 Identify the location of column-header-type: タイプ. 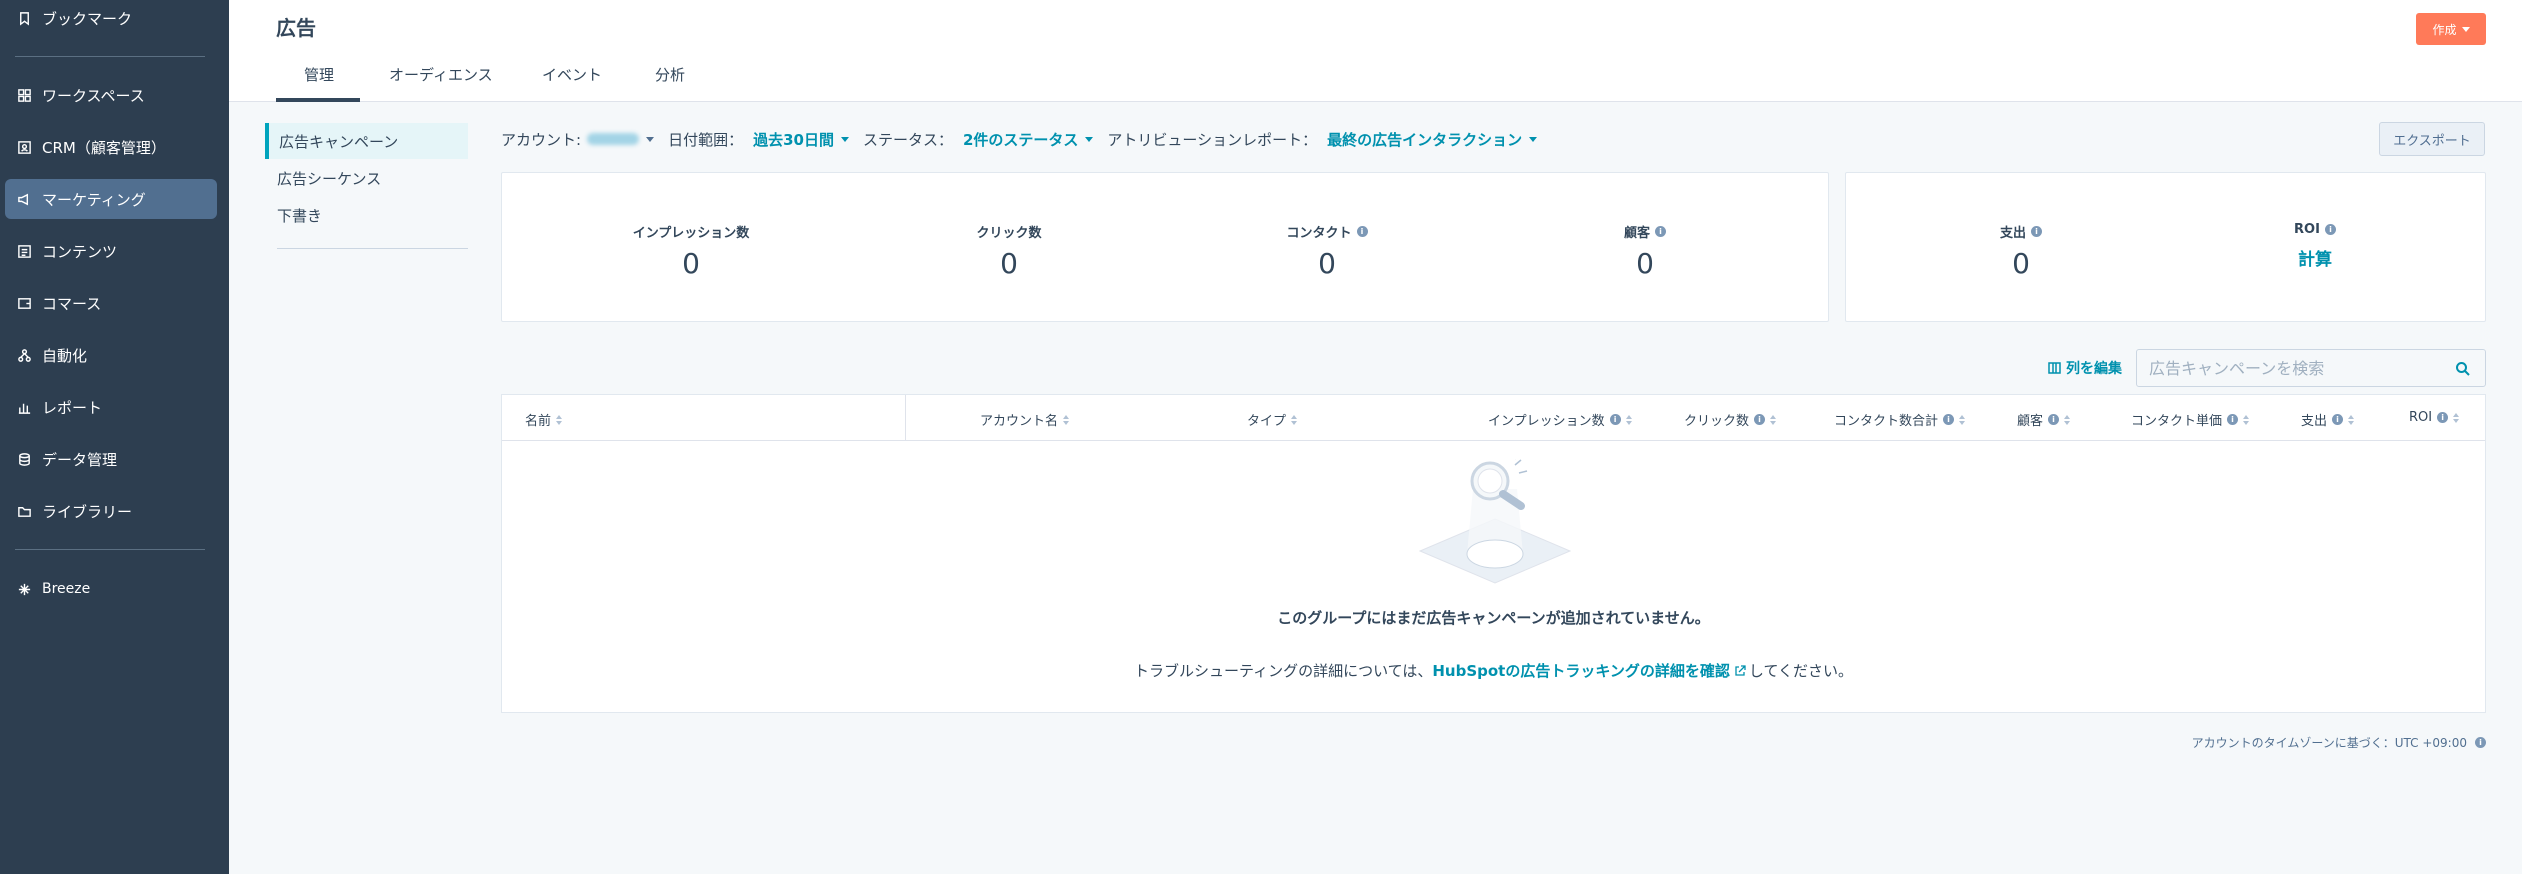
(1272, 419).